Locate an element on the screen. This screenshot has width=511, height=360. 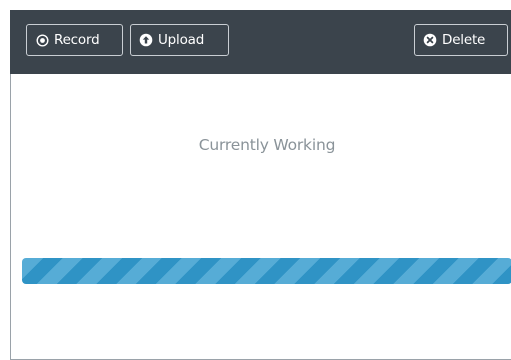
upload-button-label: Upload is located at coordinates (181, 40).